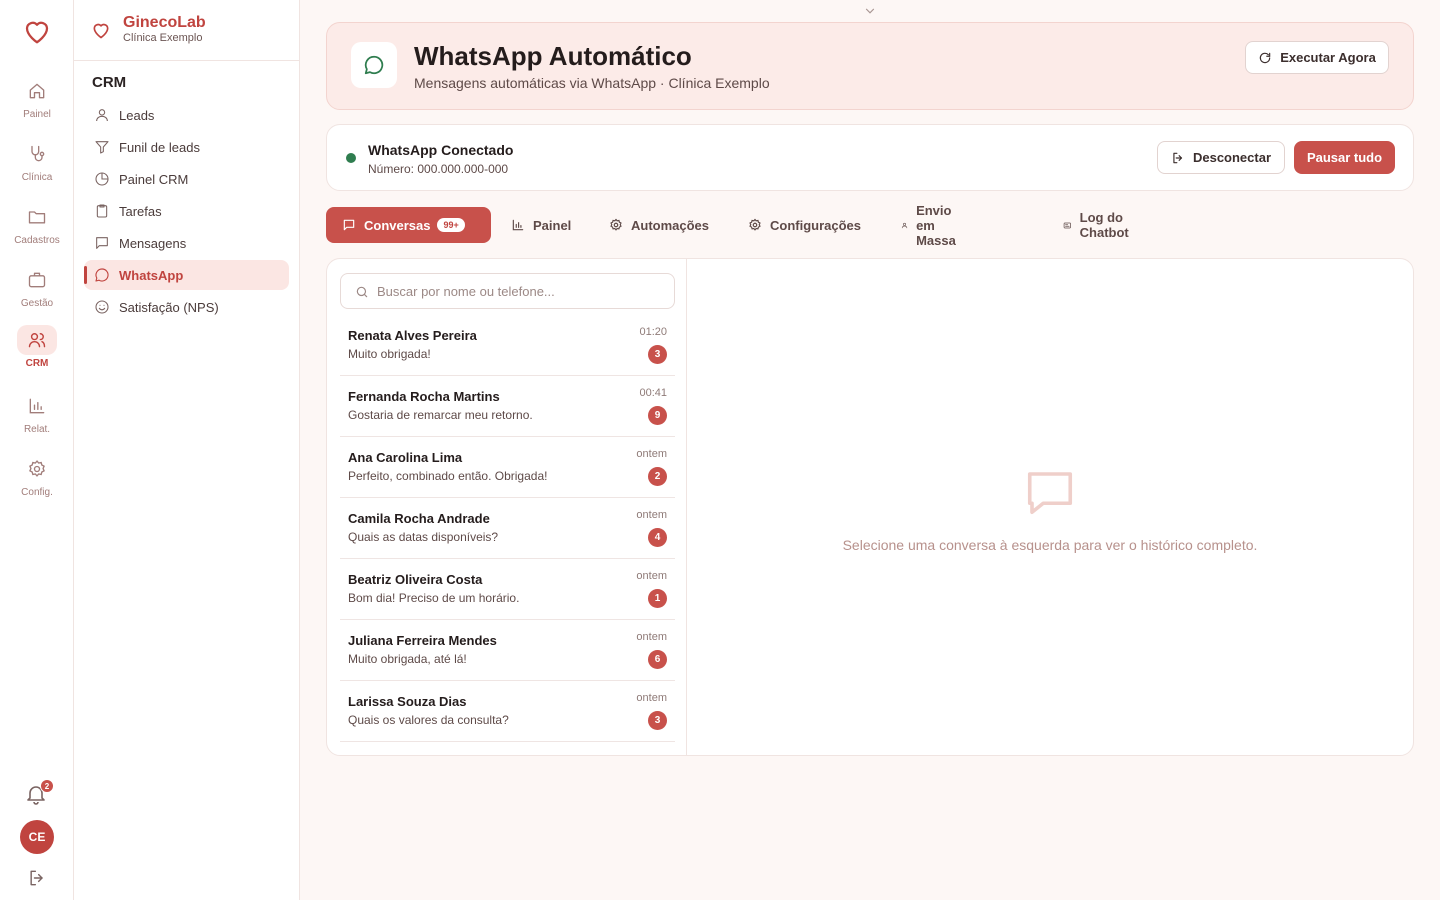 This screenshot has height=900, width=1440. What do you see at coordinates (351, 158) in the screenshot?
I see `status-indicator-dot` at bounding box center [351, 158].